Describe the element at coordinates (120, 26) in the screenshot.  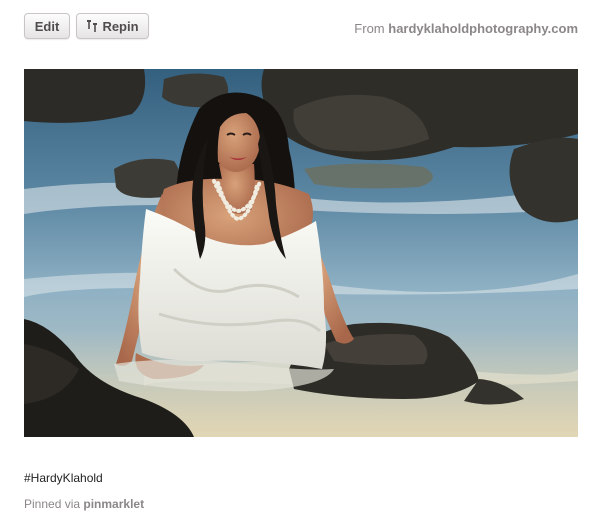
I see `repin-button-label: Repin` at that location.